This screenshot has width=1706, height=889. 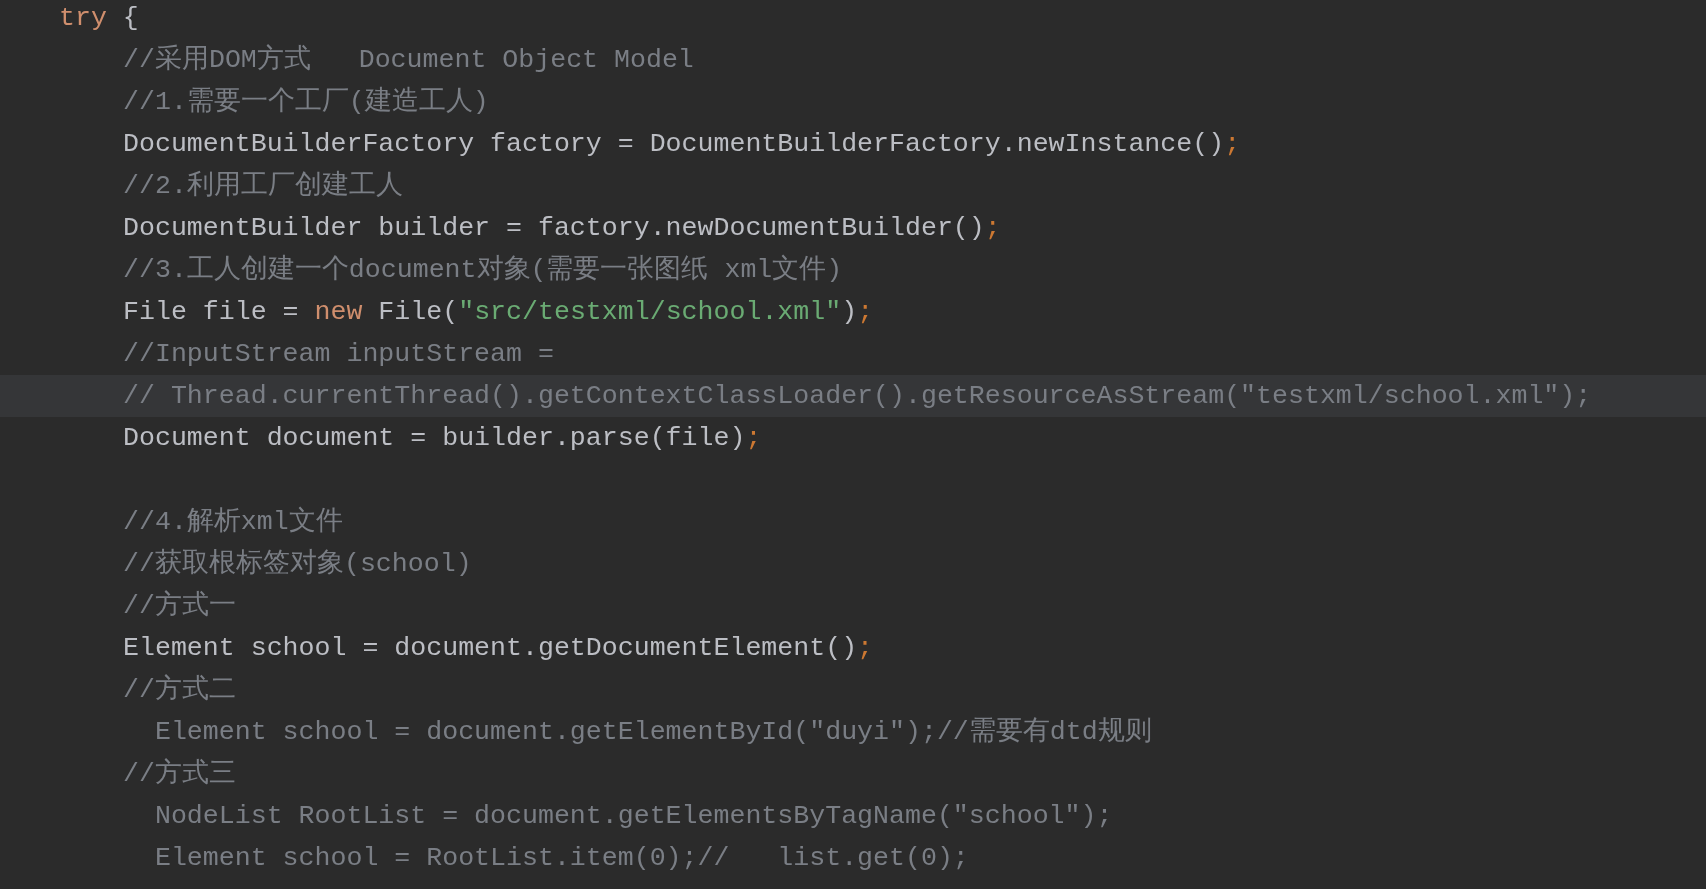 What do you see at coordinates (442, 438) in the screenshot?
I see `code-line: Document document = builder.parse(file);` at bounding box center [442, 438].